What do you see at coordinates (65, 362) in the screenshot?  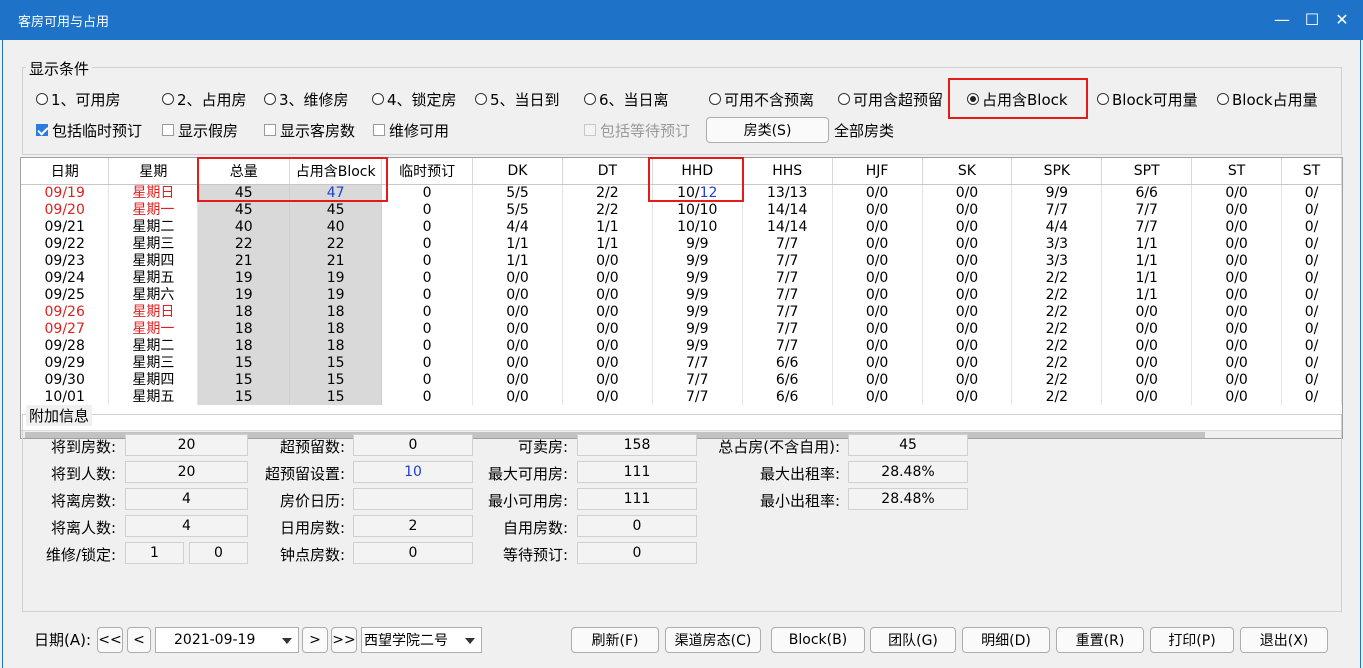 I see `table-cell: 09/29` at bounding box center [65, 362].